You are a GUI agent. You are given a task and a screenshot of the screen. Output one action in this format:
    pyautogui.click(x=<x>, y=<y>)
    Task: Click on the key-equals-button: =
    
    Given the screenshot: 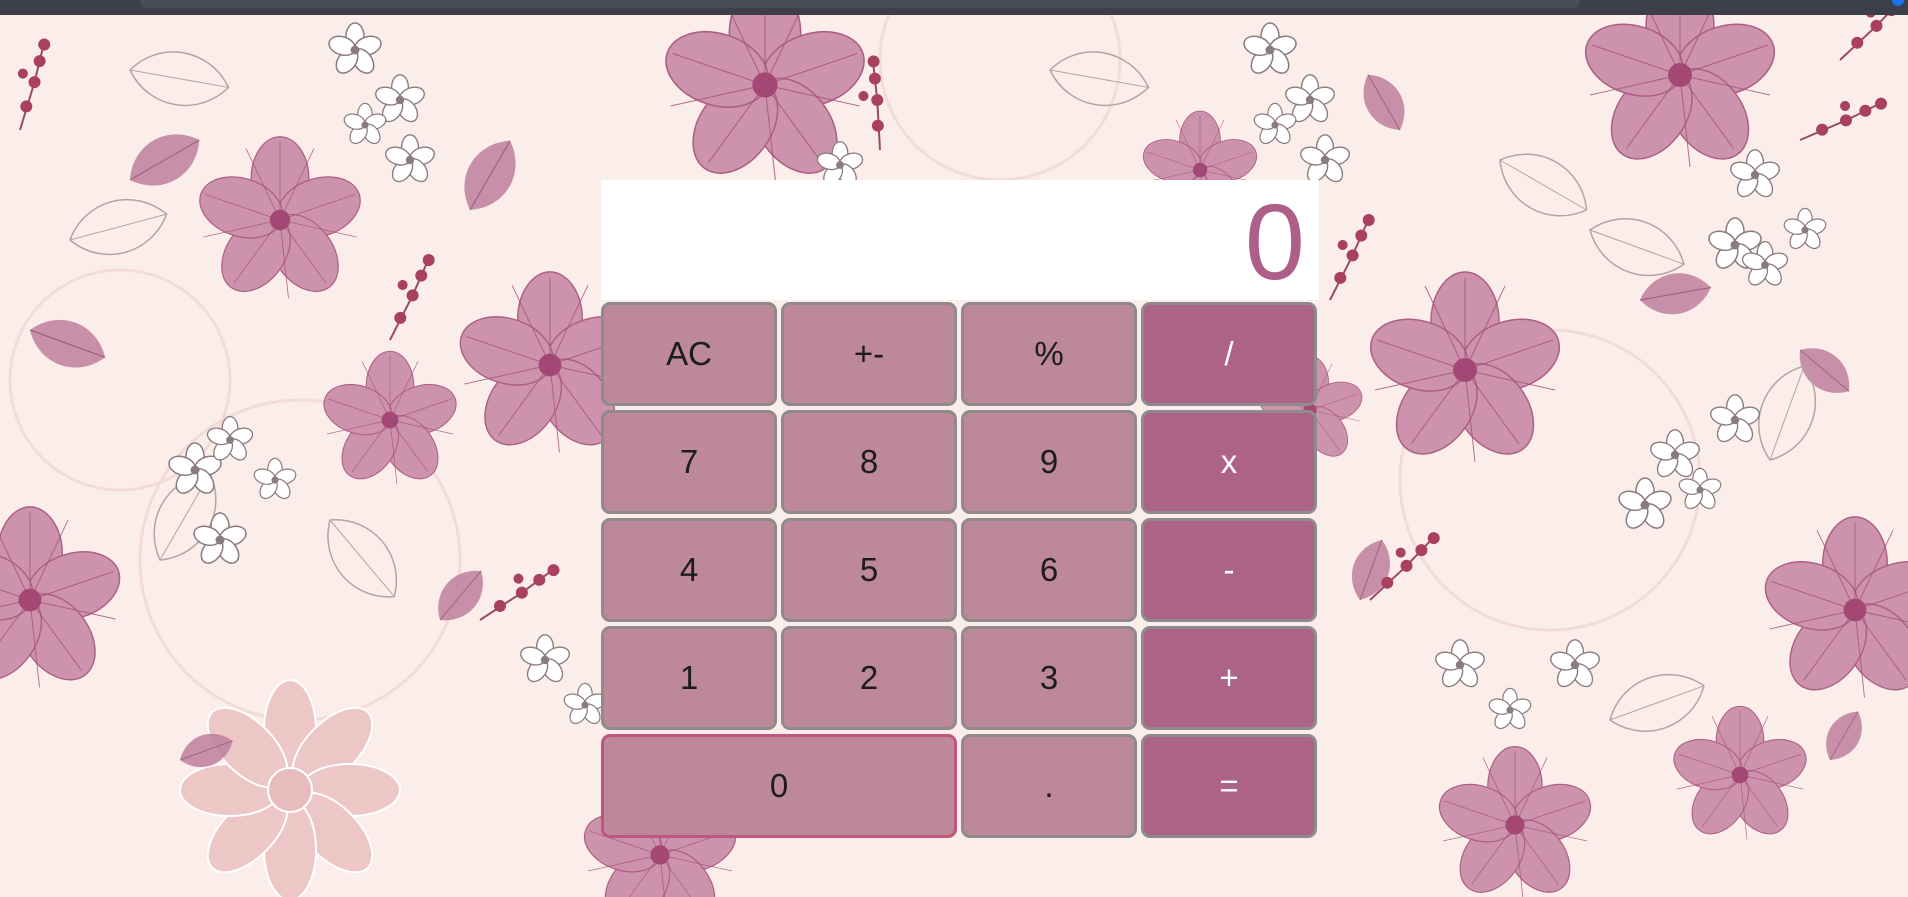 What is the action you would take?
    pyautogui.click(x=1229, y=786)
    